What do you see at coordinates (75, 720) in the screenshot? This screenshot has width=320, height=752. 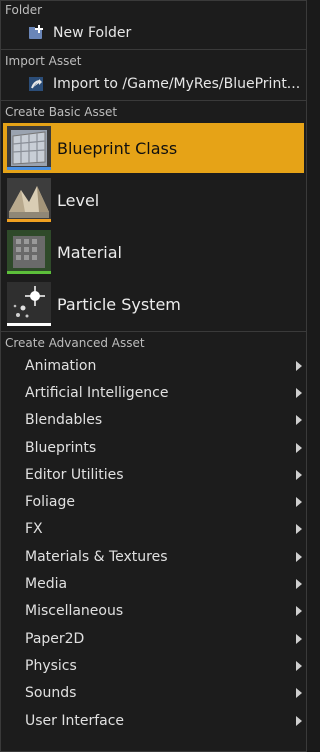 I see `submenu-label: User Interface` at bounding box center [75, 720].